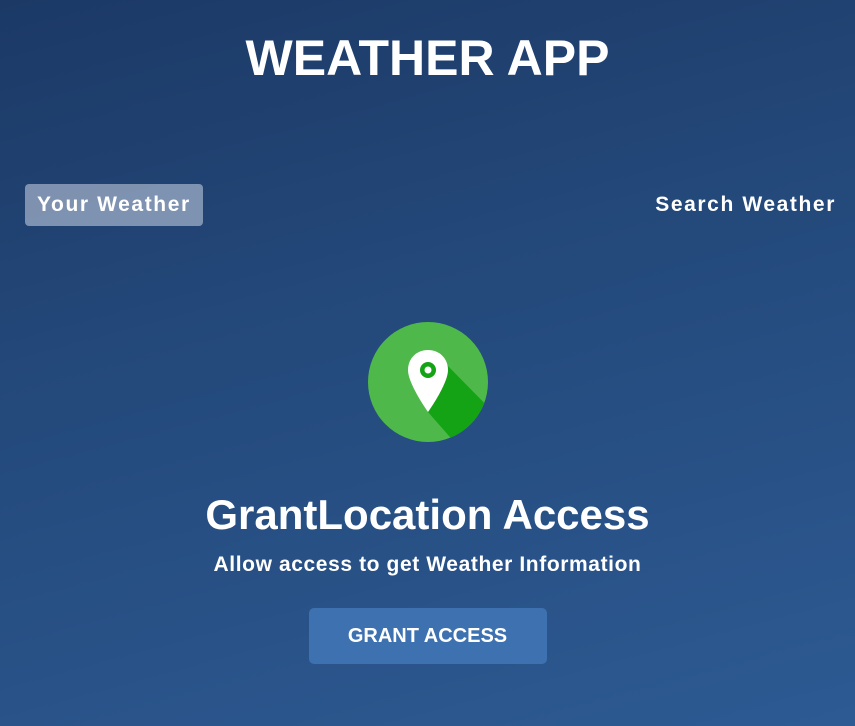  I want to click on grant-subtitle: Allow access to get Weather Information, so click(427, 564).